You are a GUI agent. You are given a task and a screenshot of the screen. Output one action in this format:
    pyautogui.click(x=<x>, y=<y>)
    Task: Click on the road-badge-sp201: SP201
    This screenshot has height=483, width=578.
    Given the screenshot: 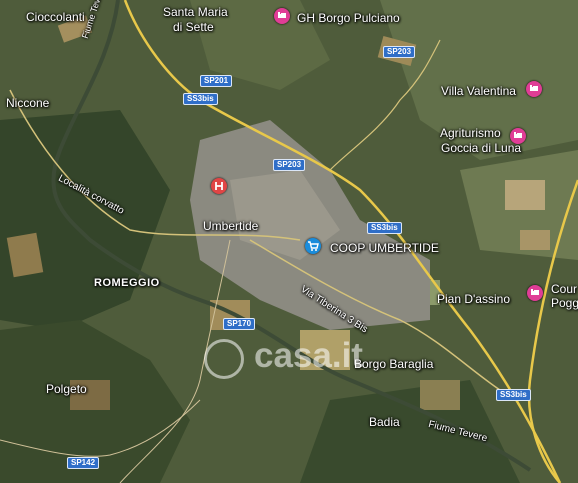 What is the action you would take?
    pyautogui.click(x=216, y=81)
    